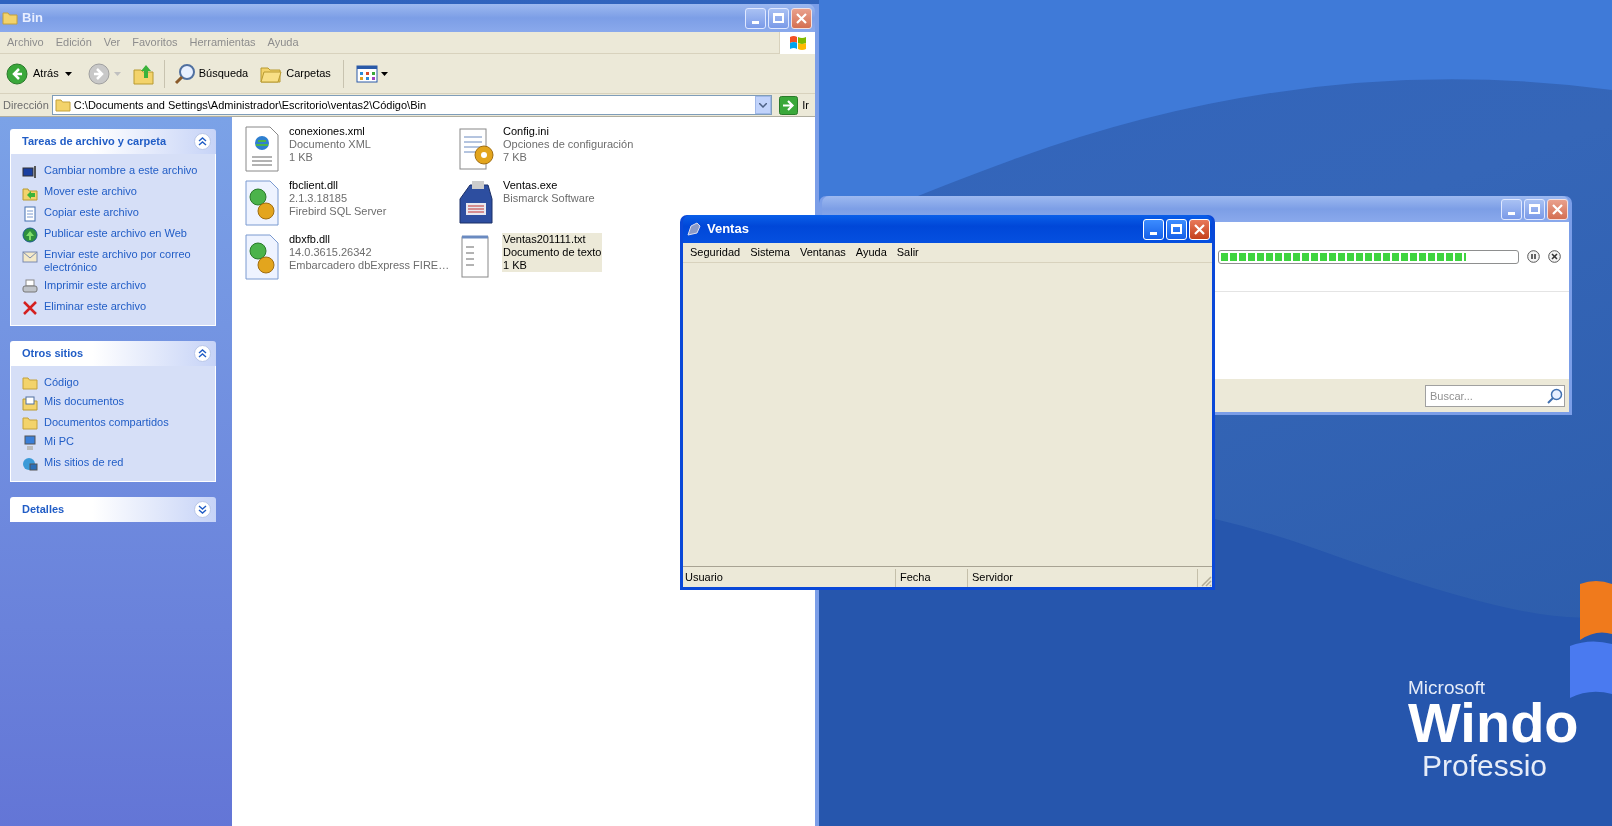 The height and width of the screenshot is (826, 1612). What do you see at coordinates (30, 256) in the screenshot?
I see `envelope-icon` at bounding box center [30, 256].